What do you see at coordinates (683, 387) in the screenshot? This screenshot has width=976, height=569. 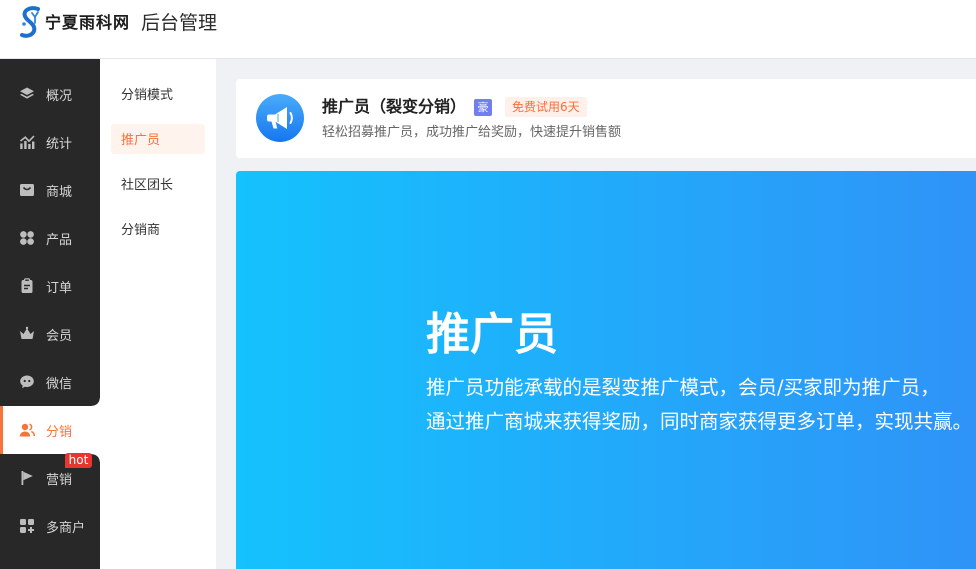 I see `banner-line: 推广员功能承载的是裂变推广模式，会员/买家即为推广员，` at bounding box center [683, 387].